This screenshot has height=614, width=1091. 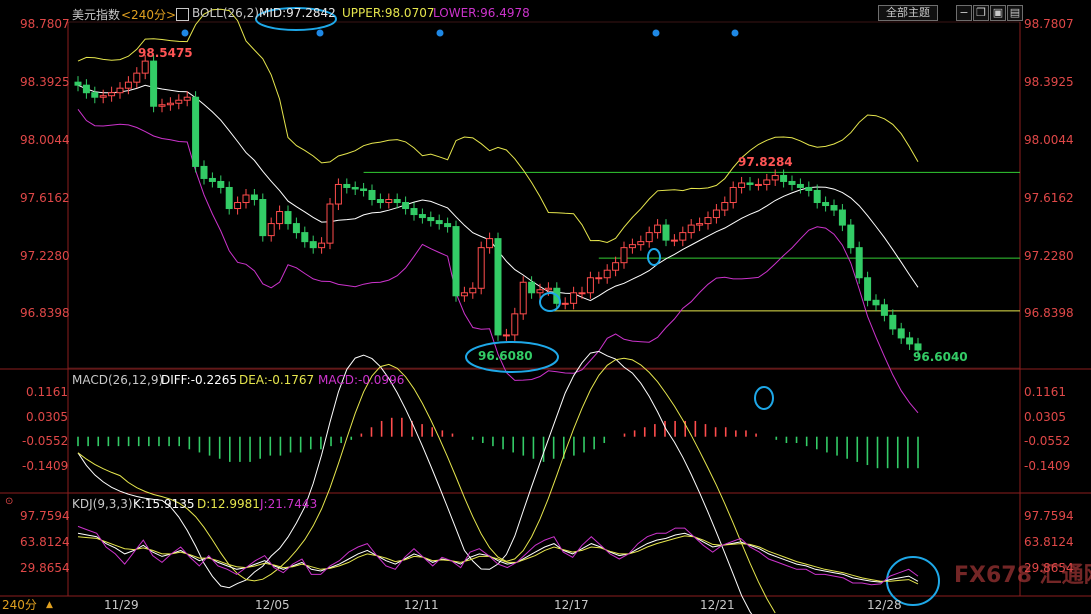 I want to click on kdj-settings-icon: ⊙, so click(x=9, y=502).